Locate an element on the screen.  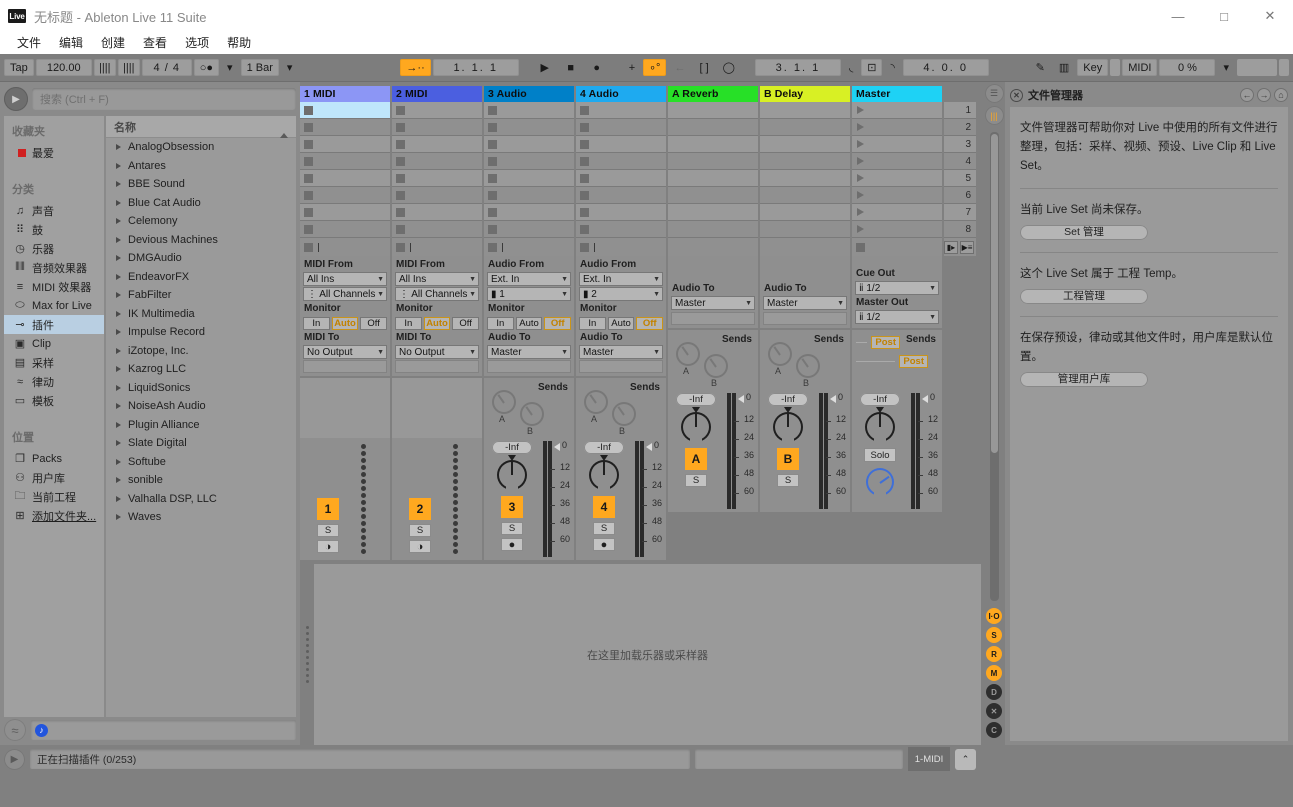
monitor-auto-button: Auto is located at coordinates (621, 323).